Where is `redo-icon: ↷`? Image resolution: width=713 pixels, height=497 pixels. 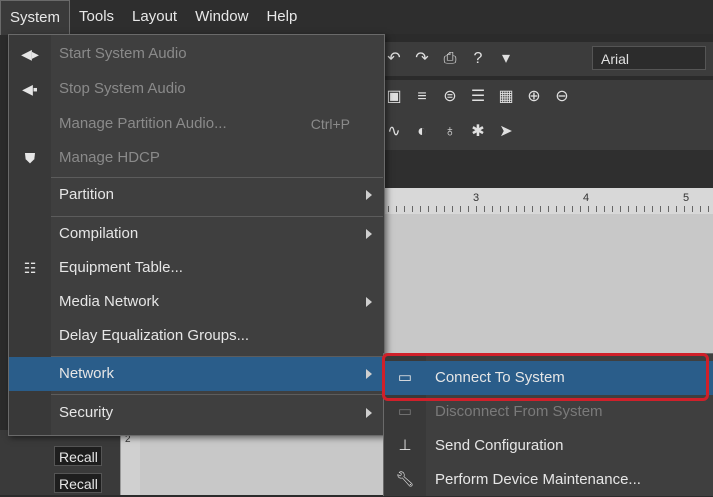 redo-icon: ↷ is located at coordinates (422, 59).